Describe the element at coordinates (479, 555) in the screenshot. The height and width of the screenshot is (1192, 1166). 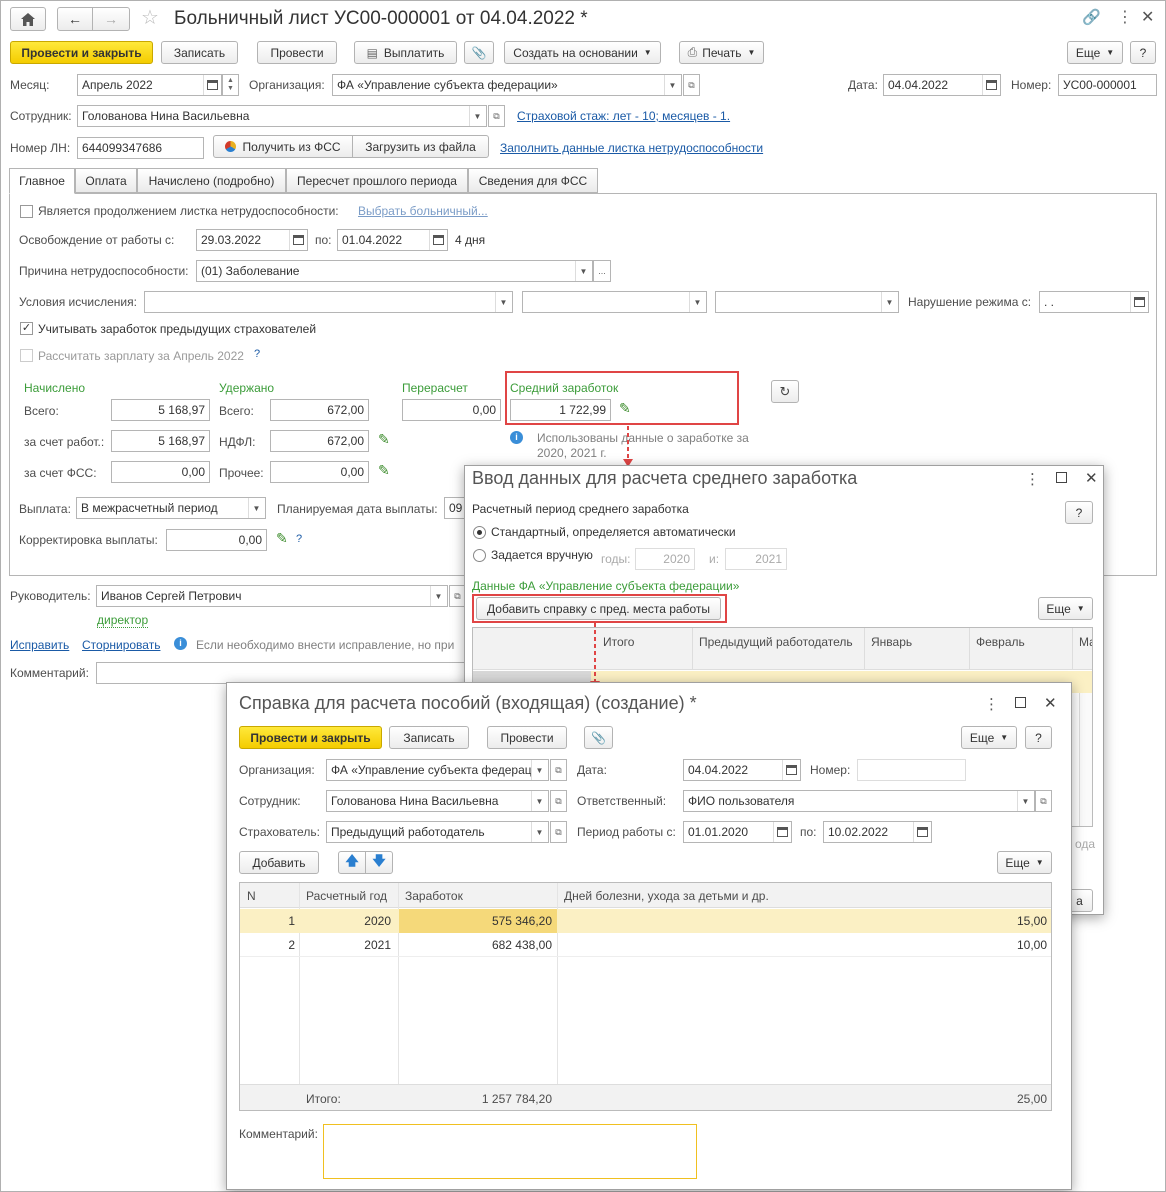
I see `radio-manual` at that location.